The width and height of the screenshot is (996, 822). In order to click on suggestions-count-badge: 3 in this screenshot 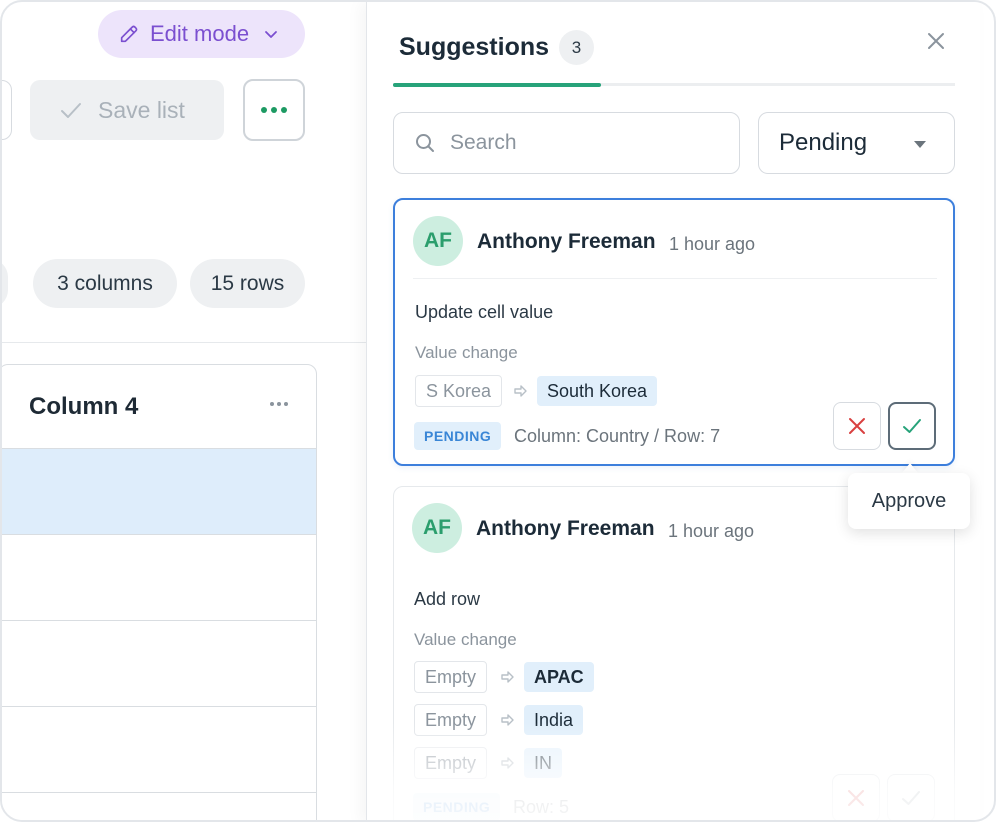, I will do `click(576, 47)`.